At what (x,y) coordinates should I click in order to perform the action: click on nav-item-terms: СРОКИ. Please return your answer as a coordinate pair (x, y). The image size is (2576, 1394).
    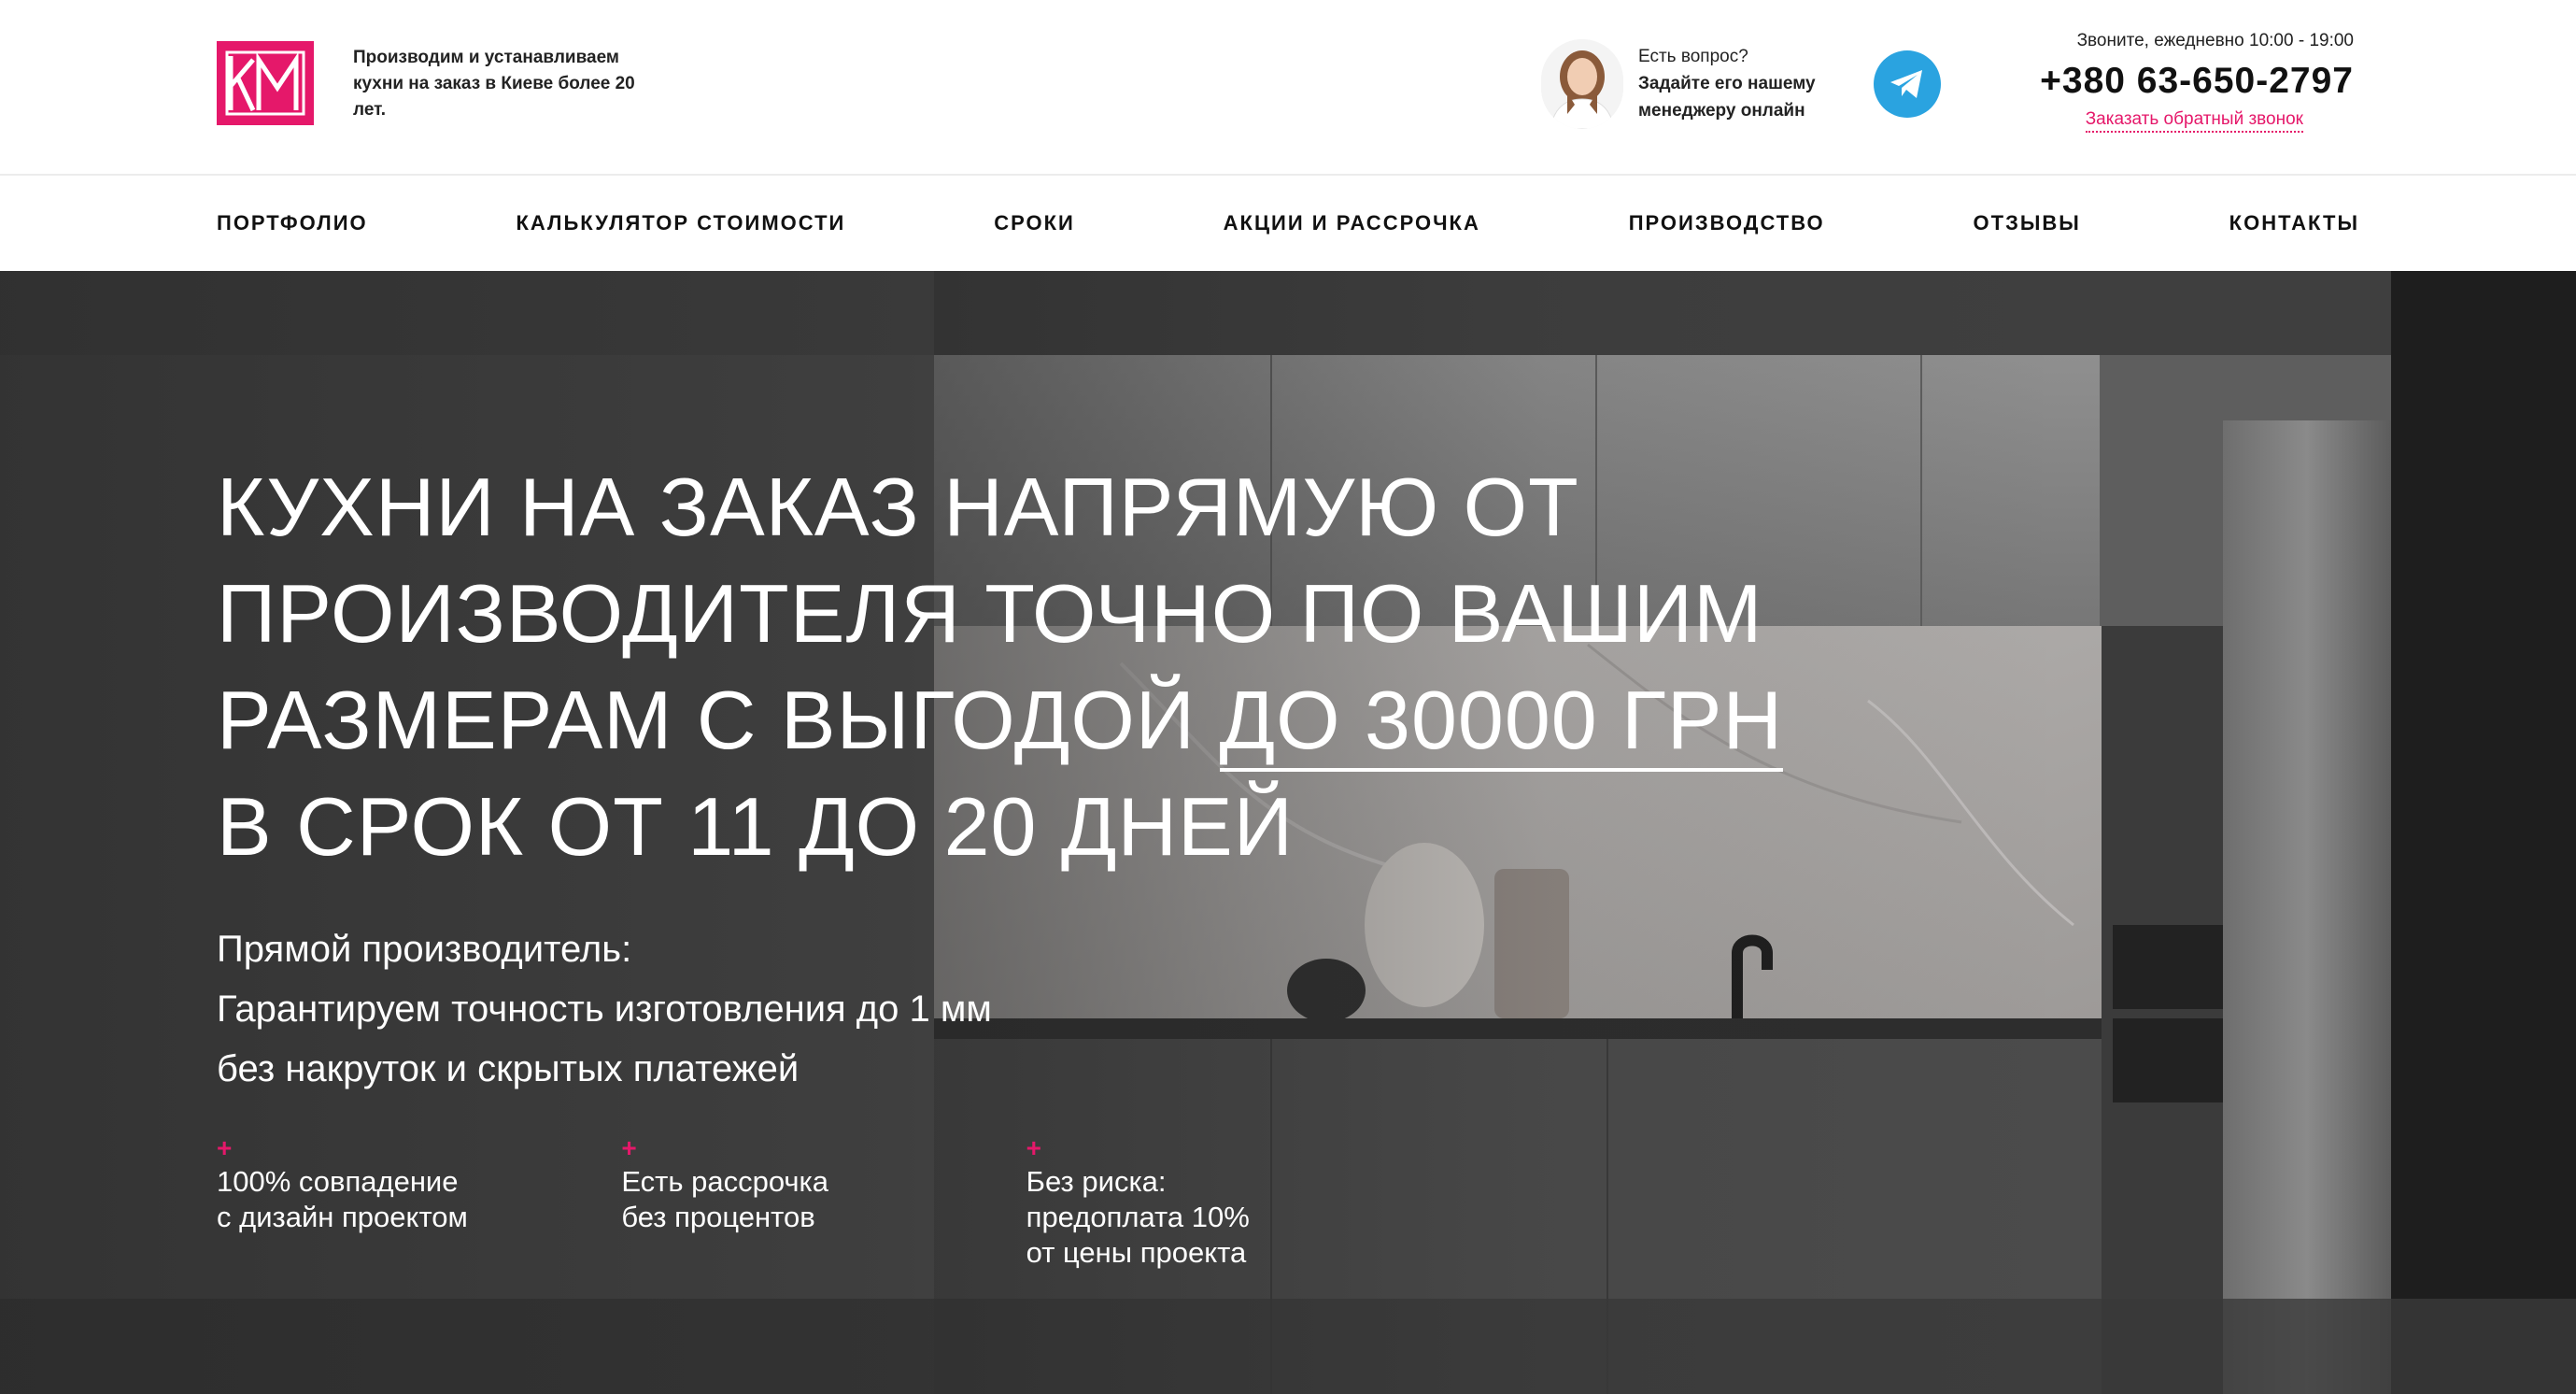
    Looking at the image, I should click on (1034, 223).